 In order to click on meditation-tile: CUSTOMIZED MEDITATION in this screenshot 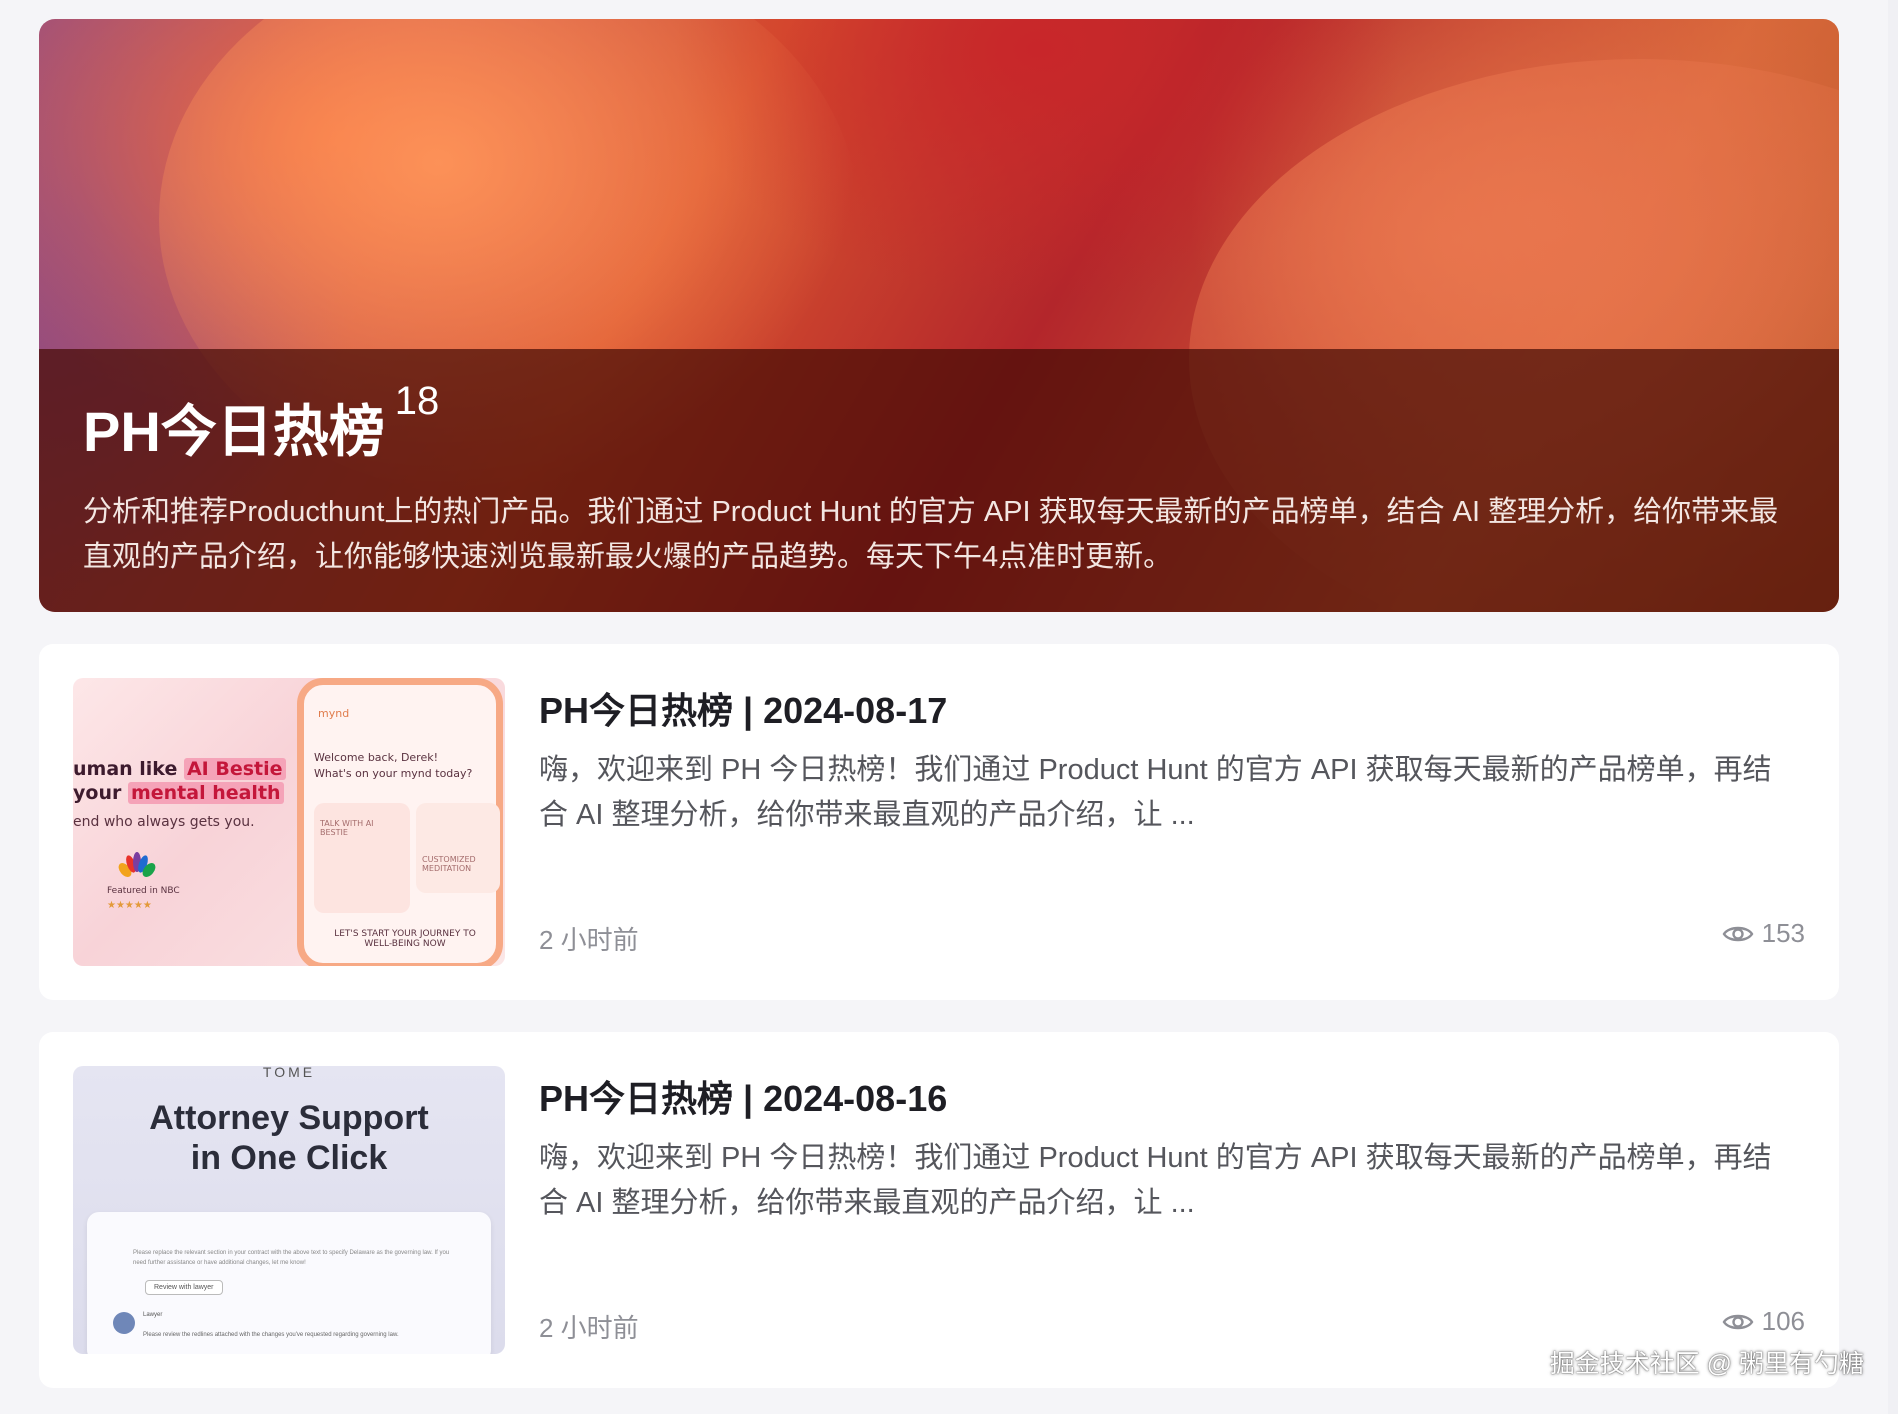, I will do `click(458, 848)`.